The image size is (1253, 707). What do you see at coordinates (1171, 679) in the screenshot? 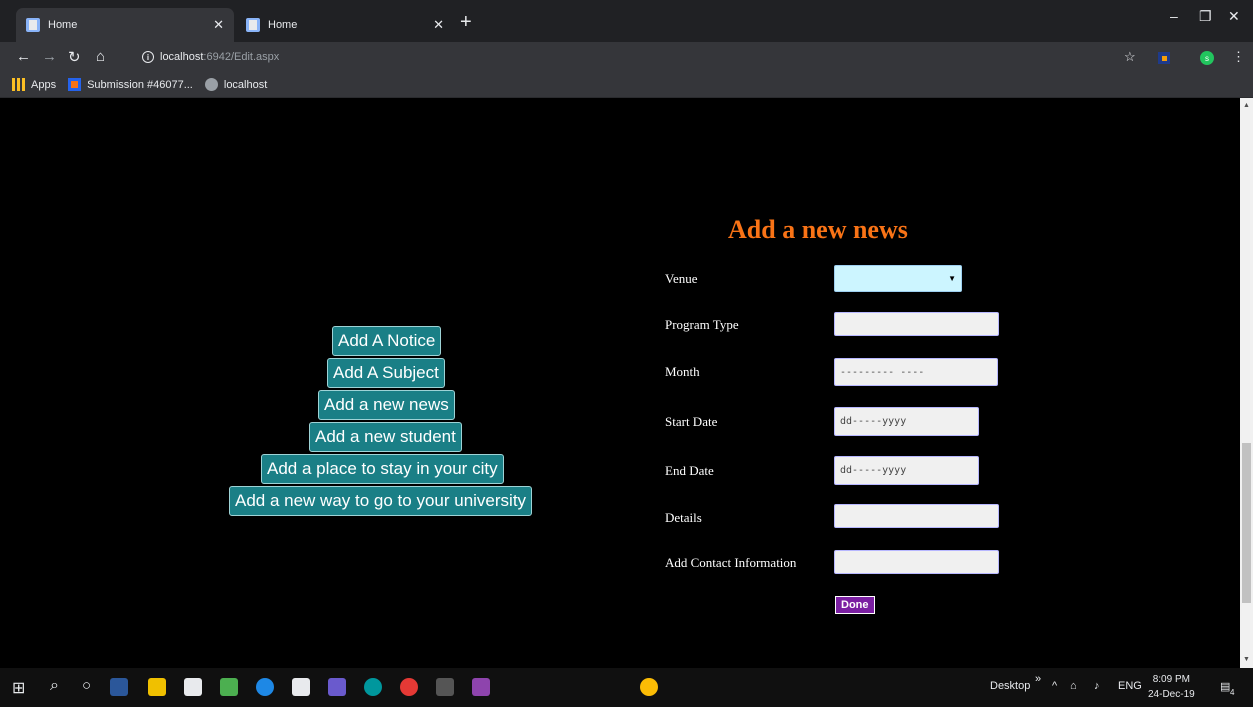
I see `clock-time: 8:09 PM` at bounding box center [1171, 679].